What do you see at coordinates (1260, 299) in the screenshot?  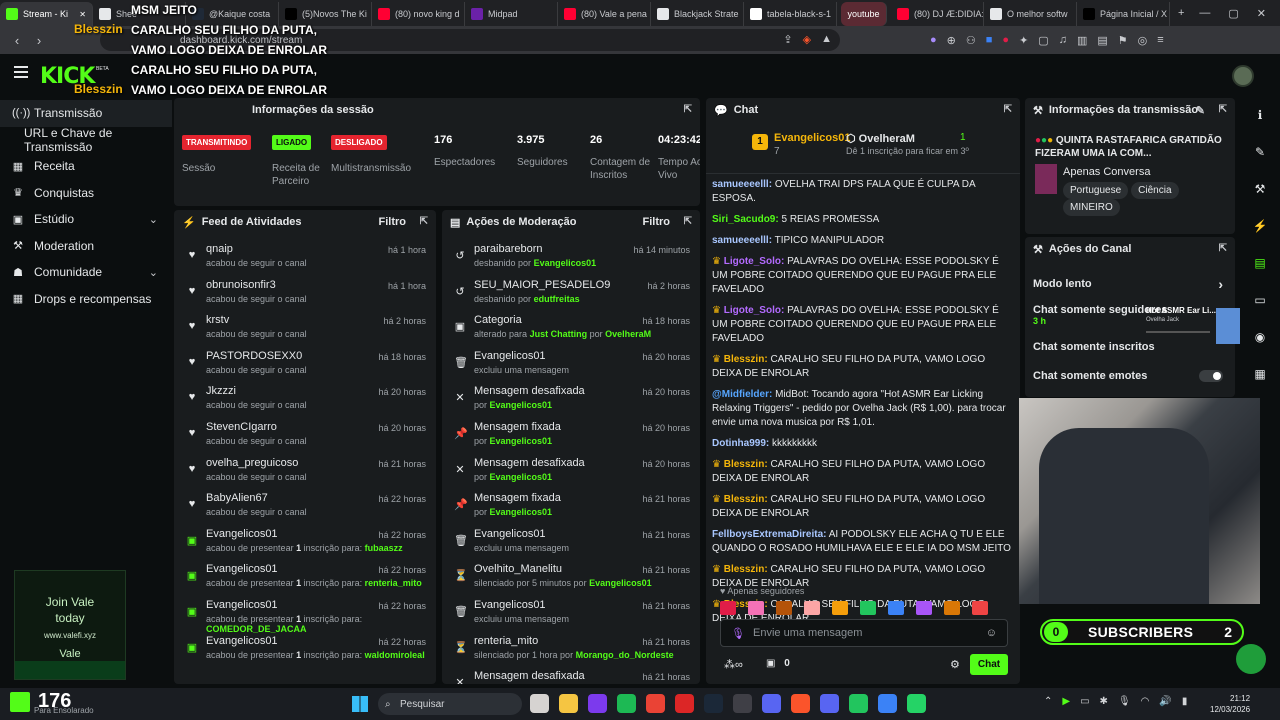 I see `chat-icon: ▭` at bounding box center [1260, 299].